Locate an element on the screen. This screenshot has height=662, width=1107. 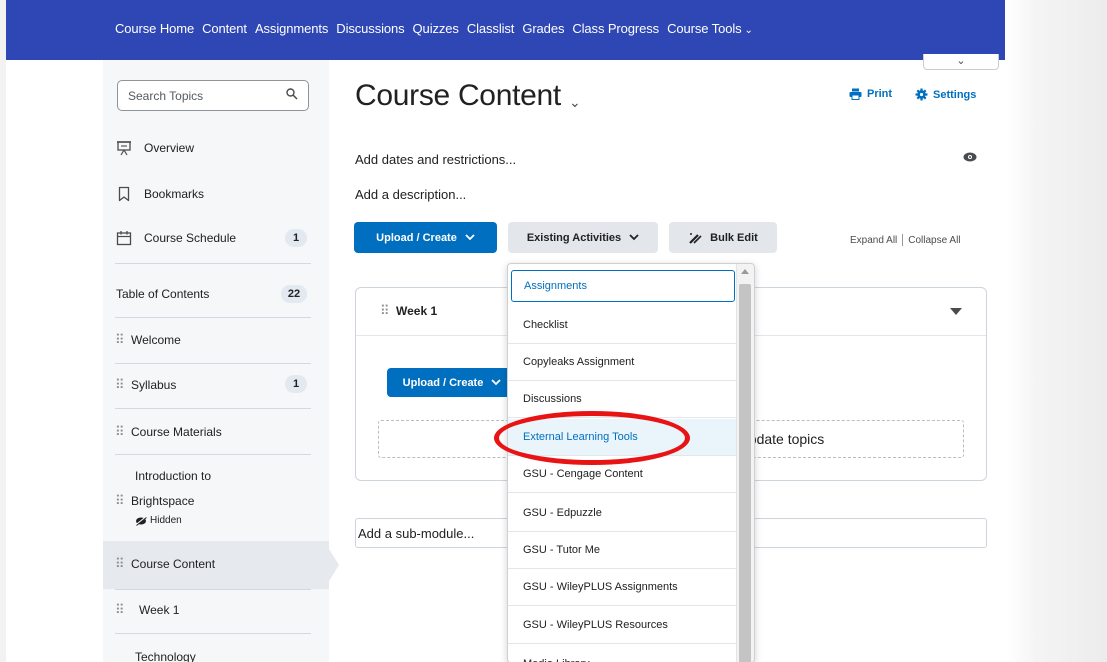
table-of-contents-label: Table of Contents is located at coordinates (162, 294).